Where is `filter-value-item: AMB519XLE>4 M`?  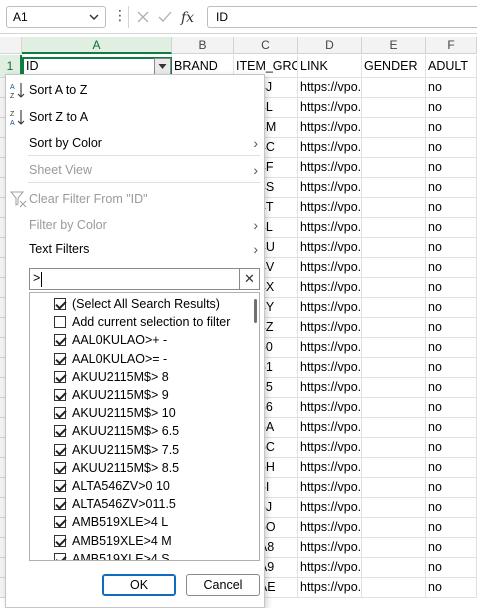
filter-value-item: AMB519XLE>4 M is located at coordinates (141, 541).